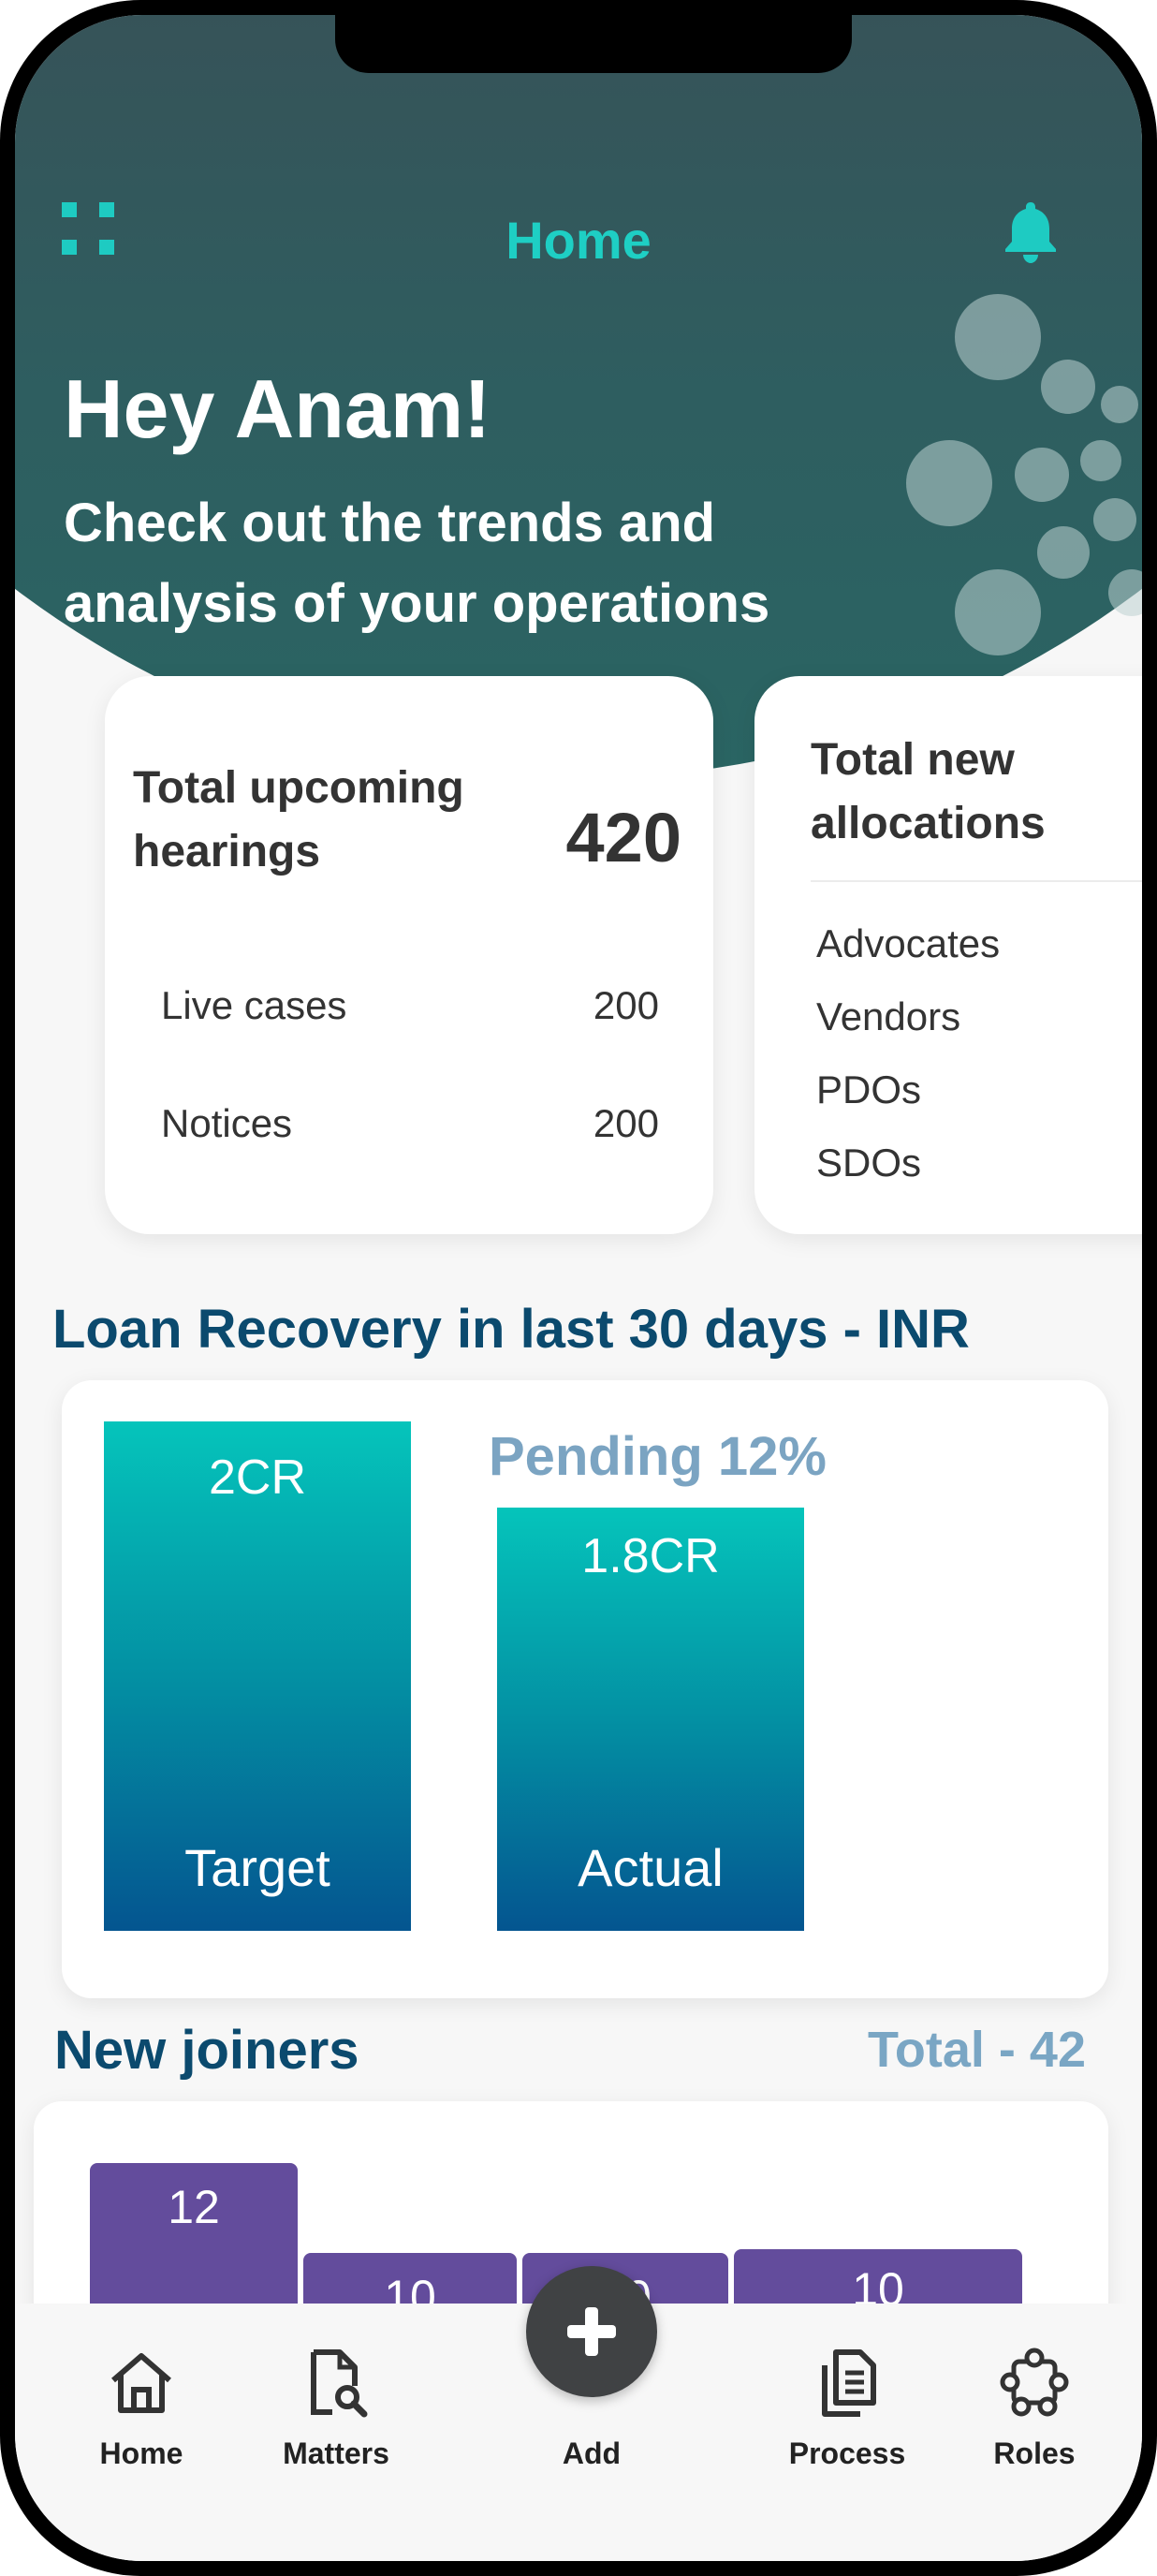 The height and width of the screenshot is (2576, 1157). I want to click on loan-recovery-title: Loan Recovery in last 30 days - INR, so click(511, 1329).